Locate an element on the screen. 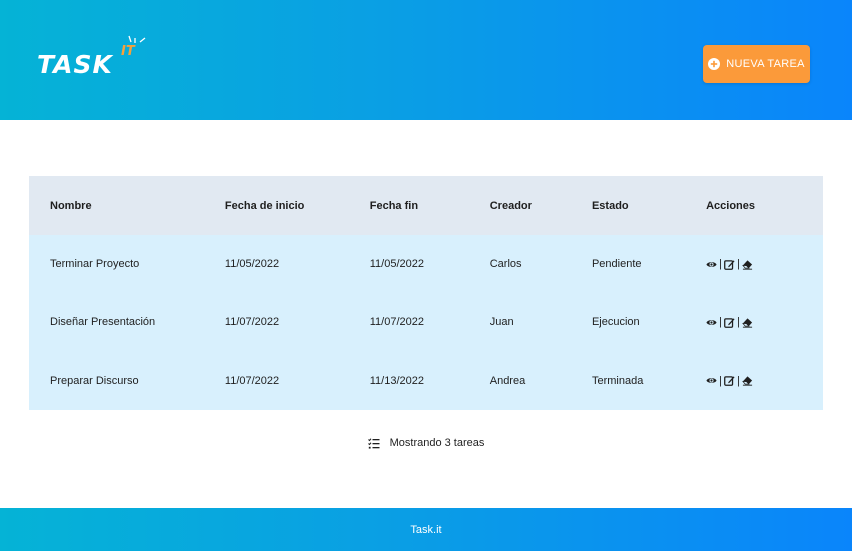 The height and width of the screenshot is (551, 852). cell-fin: 11/13/2022 is located at coordinates (396, 380).